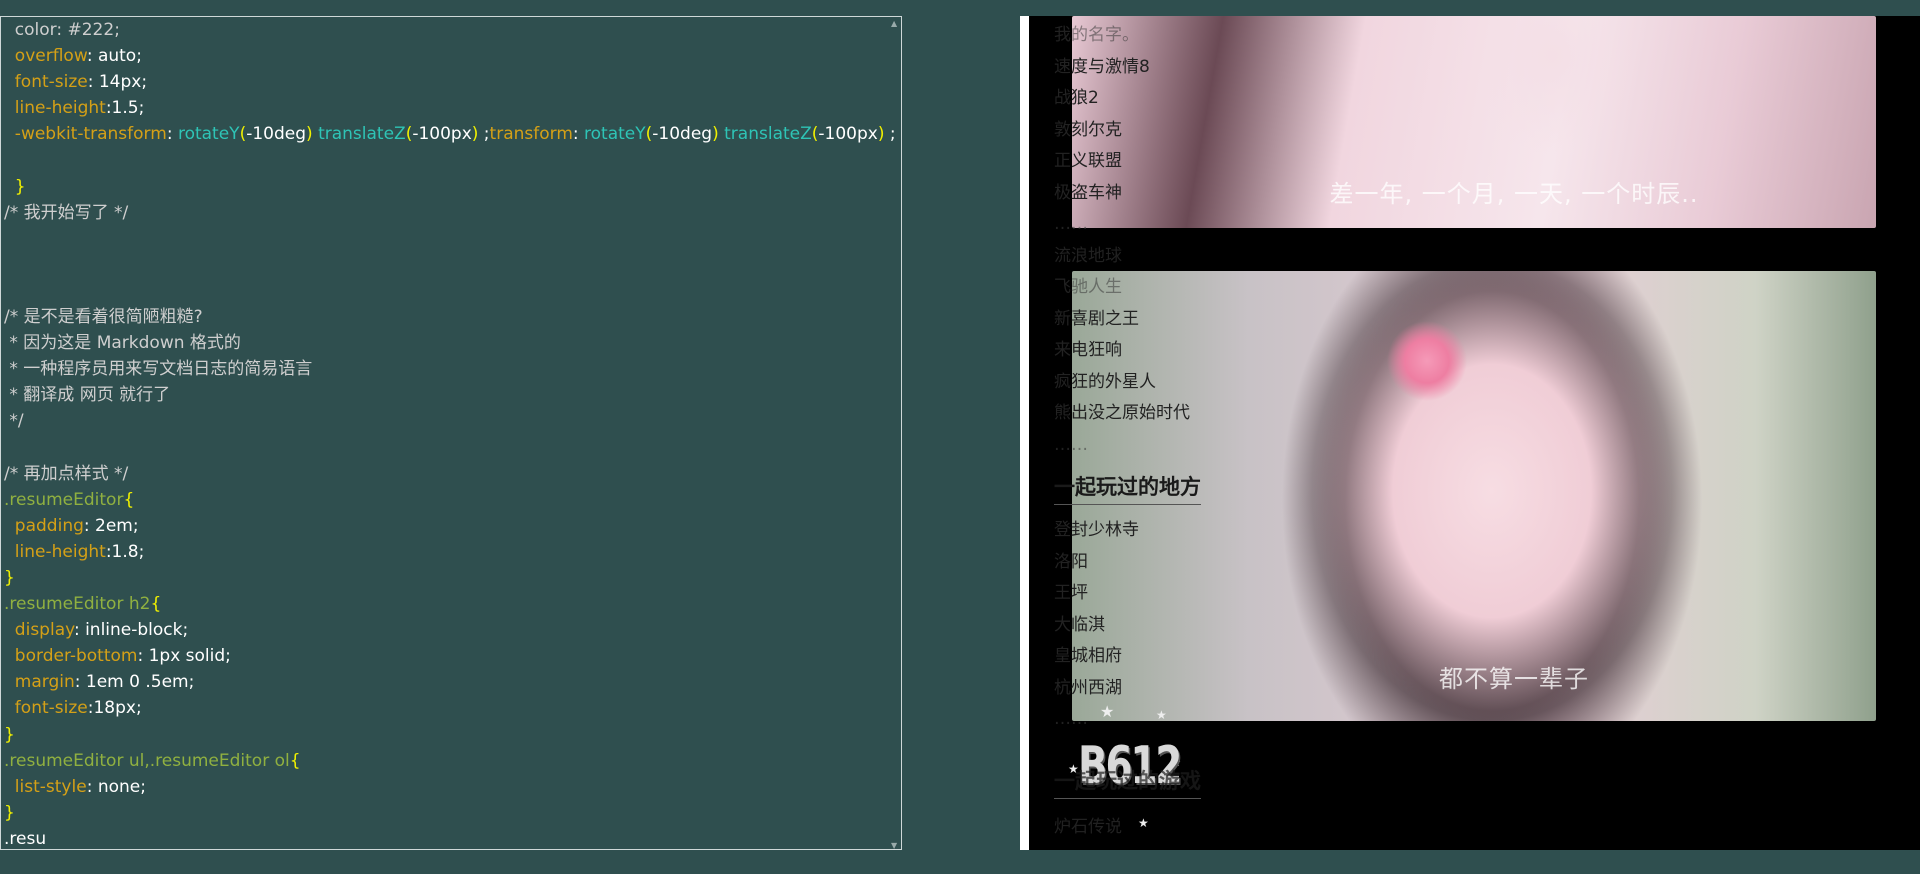 The image size is (1920, 874). Describe the element at coordinates (451, 526) in the screenshot. I see `code-line: padding: 2em;` at that location.